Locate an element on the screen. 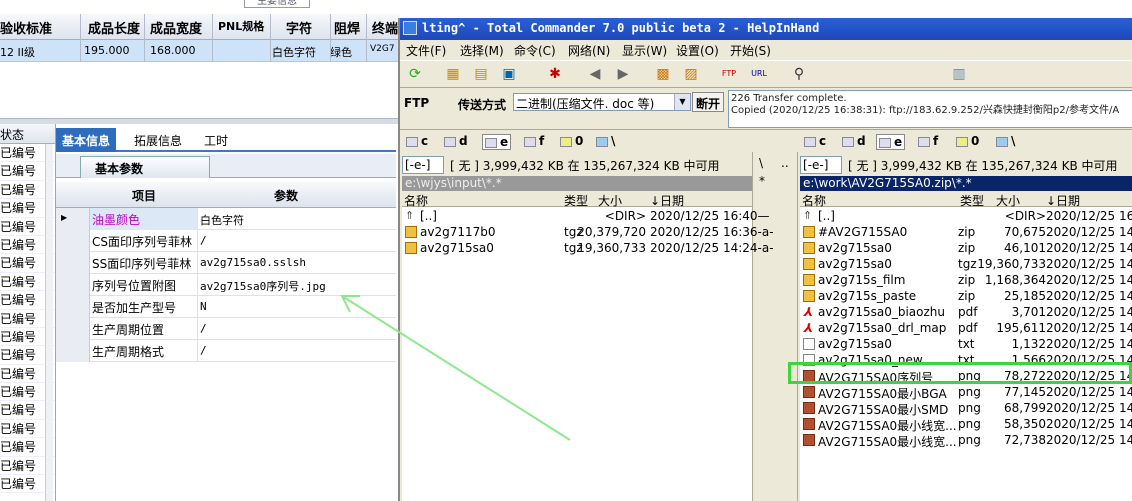 Image resolution: width=1132 pixels, height=501 pixels. parent-button: .. is located at coordinates (785, 163).